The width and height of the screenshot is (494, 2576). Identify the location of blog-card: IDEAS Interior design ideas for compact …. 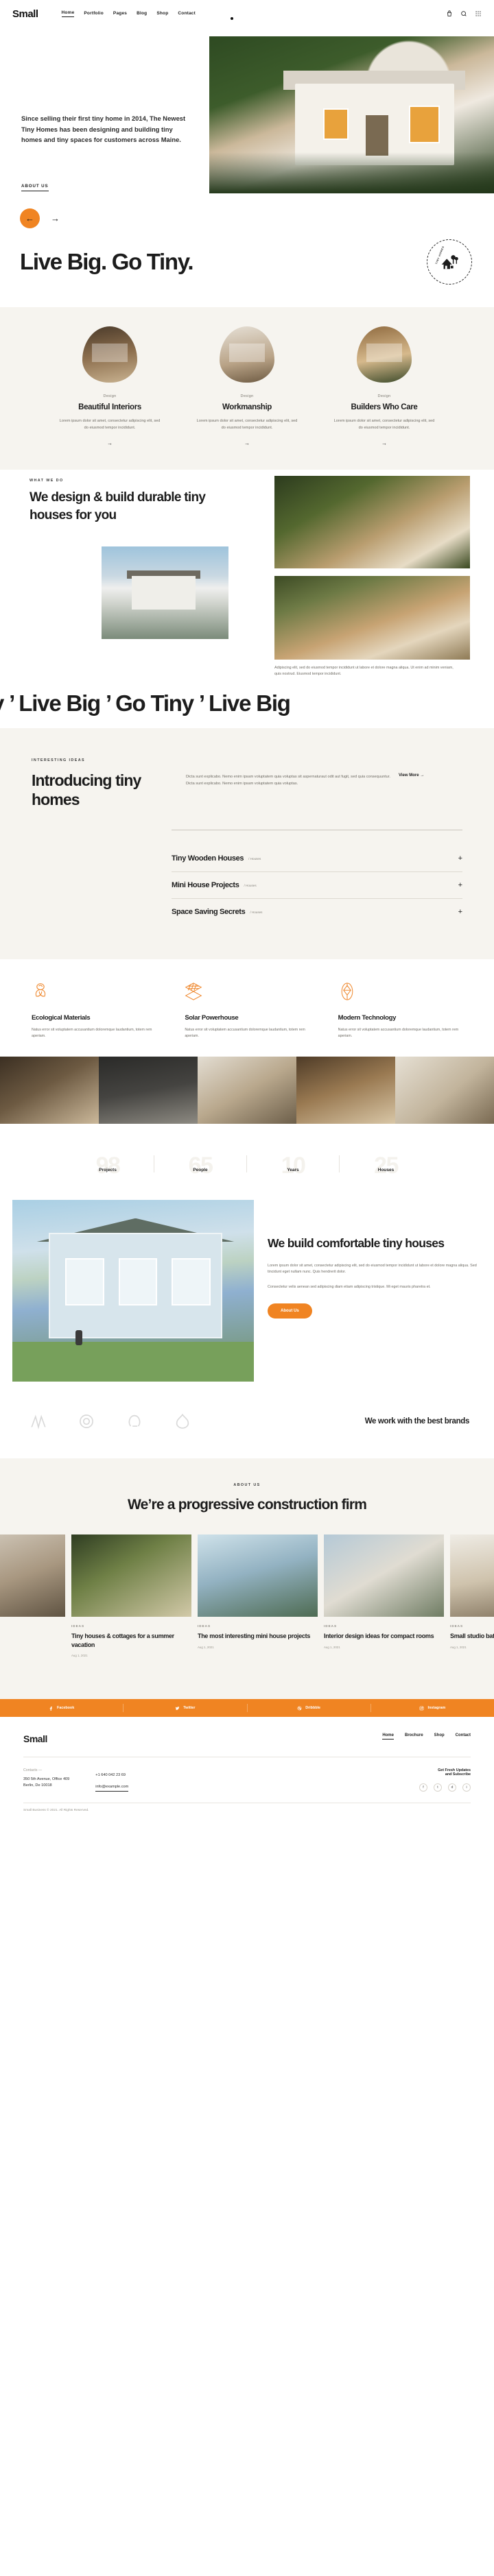
(384, 1596).